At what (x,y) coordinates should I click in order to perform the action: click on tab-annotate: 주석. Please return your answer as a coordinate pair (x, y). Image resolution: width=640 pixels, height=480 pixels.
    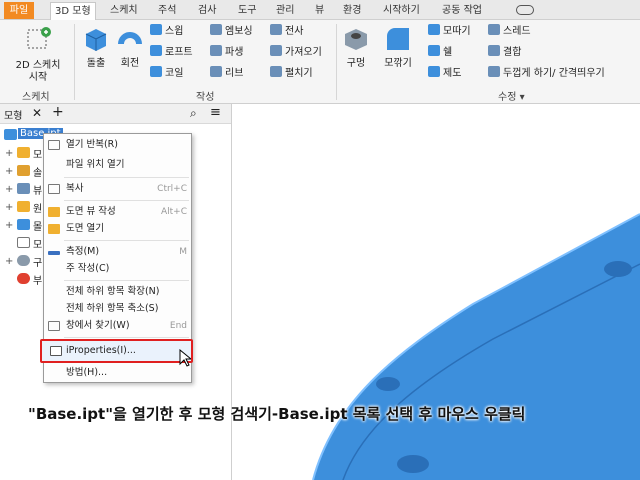
    Looking at the image, I should click on (167, 10).